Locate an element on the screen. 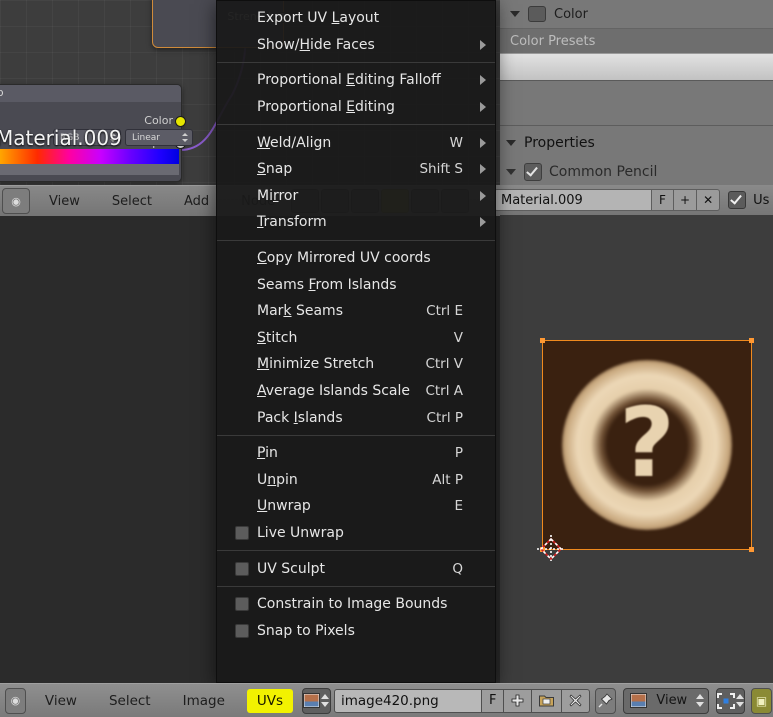 The width and height of the screenshot is (773, 717). material-unlink-button: ✕ is located at coordinates (709, 200).